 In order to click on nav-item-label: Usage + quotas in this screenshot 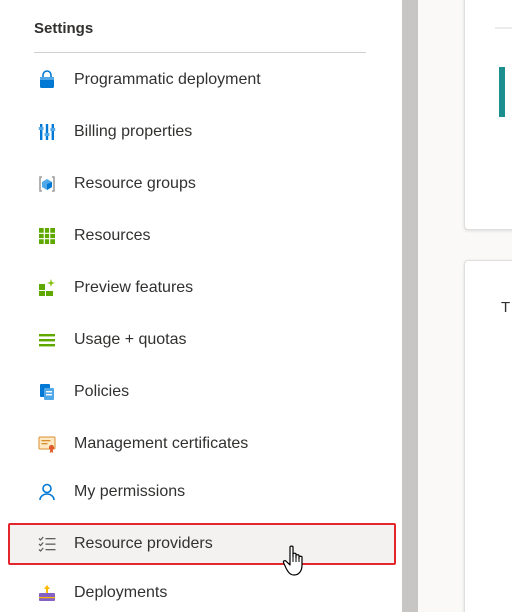, I will do `click(130, 339)`.